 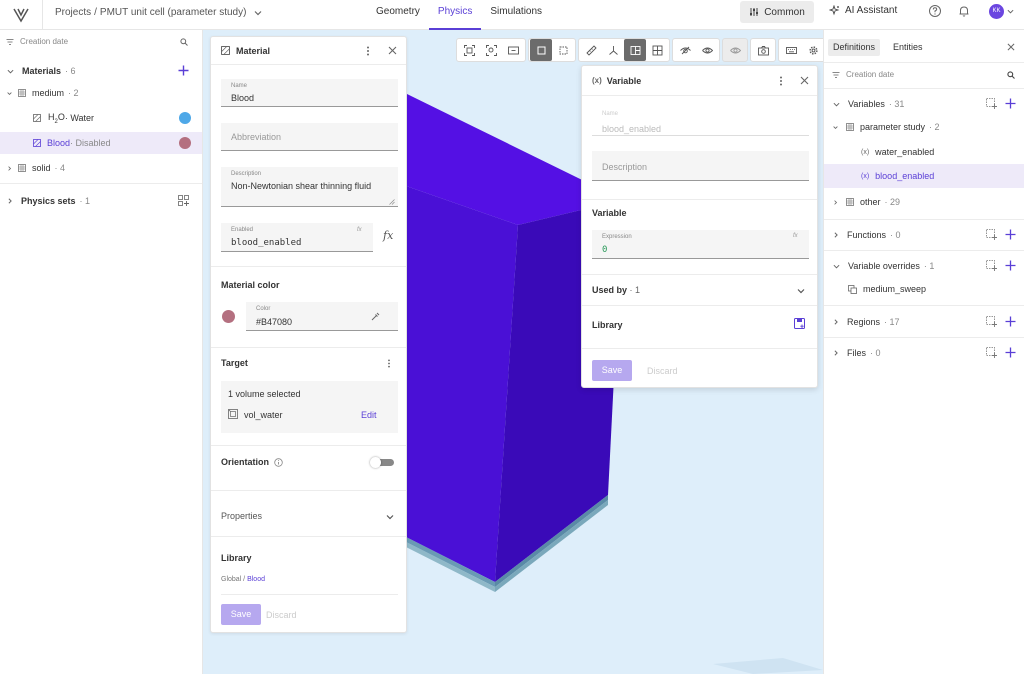 What do you see at coordinates (707, 50) in the screenshot?
I see `eye-icon` at bounding box center [707, 50].